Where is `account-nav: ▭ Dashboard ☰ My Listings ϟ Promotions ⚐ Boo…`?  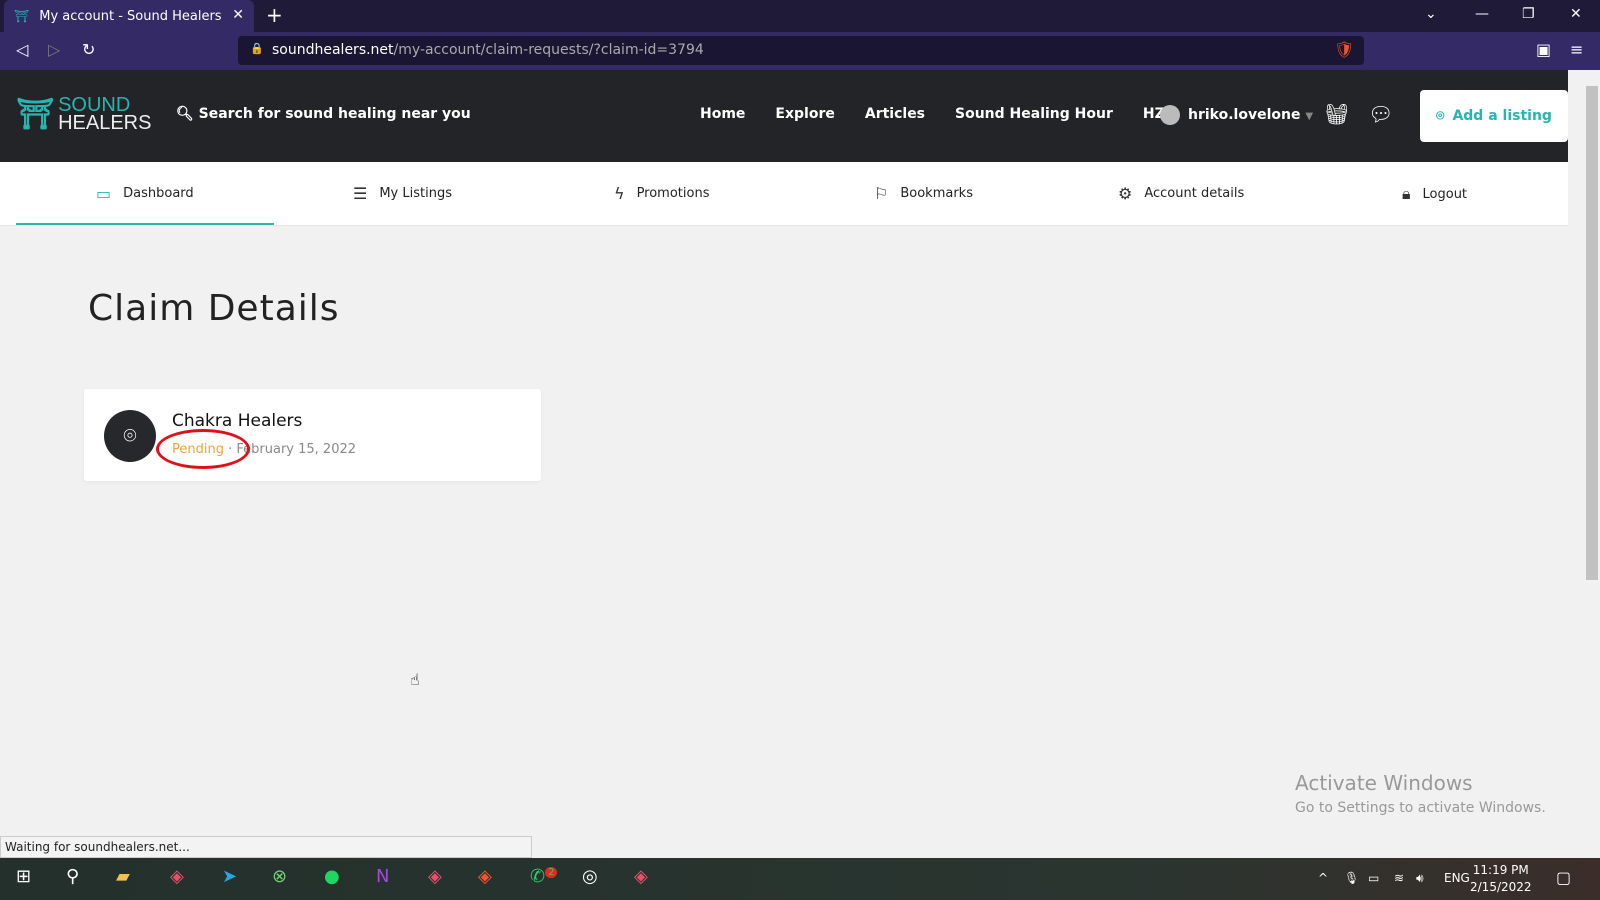
account-nav: ▭ Dashboard ☰ My Listings ϟ Promotions ⚐ Boo… is located at coordinates (784, 194).